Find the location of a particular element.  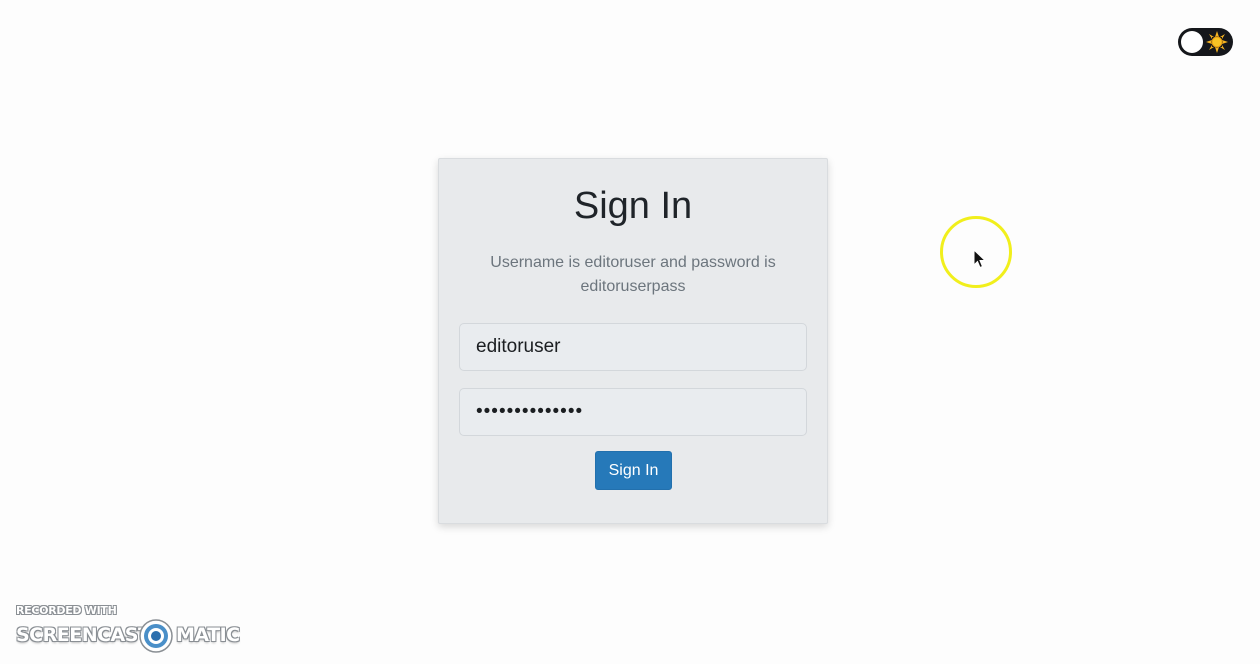

theme-toggle is located at coordinates (1205, 42).